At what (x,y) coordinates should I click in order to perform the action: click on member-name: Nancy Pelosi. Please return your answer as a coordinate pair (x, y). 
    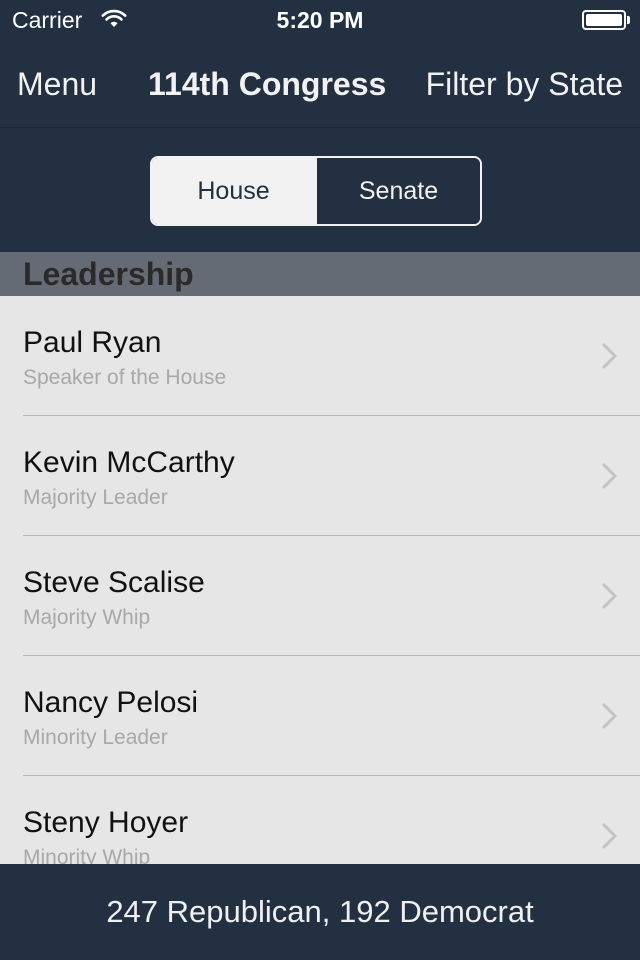
    Looking at the image, I should click on (111, 702).